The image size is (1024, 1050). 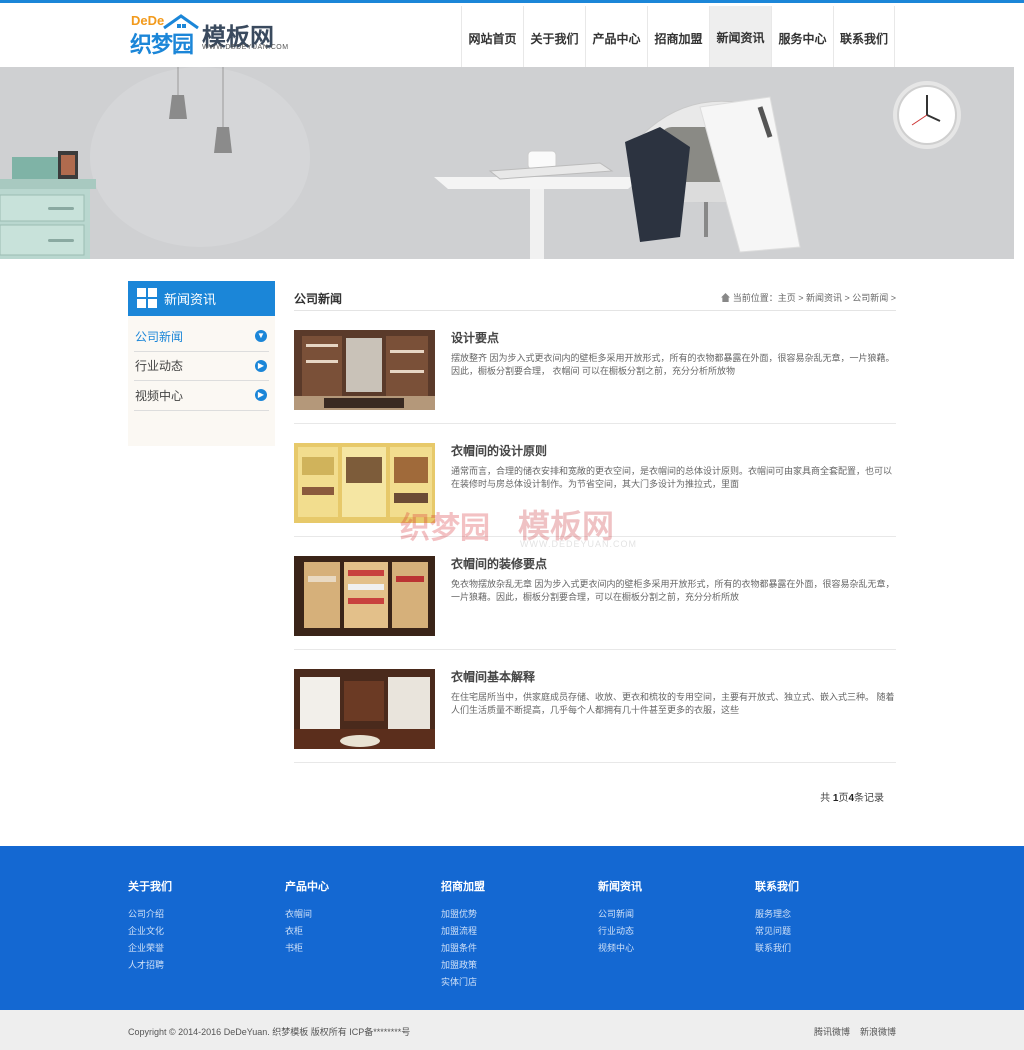 I want to click on footer-heading: 招商加盟, so click(x=463, y=886).